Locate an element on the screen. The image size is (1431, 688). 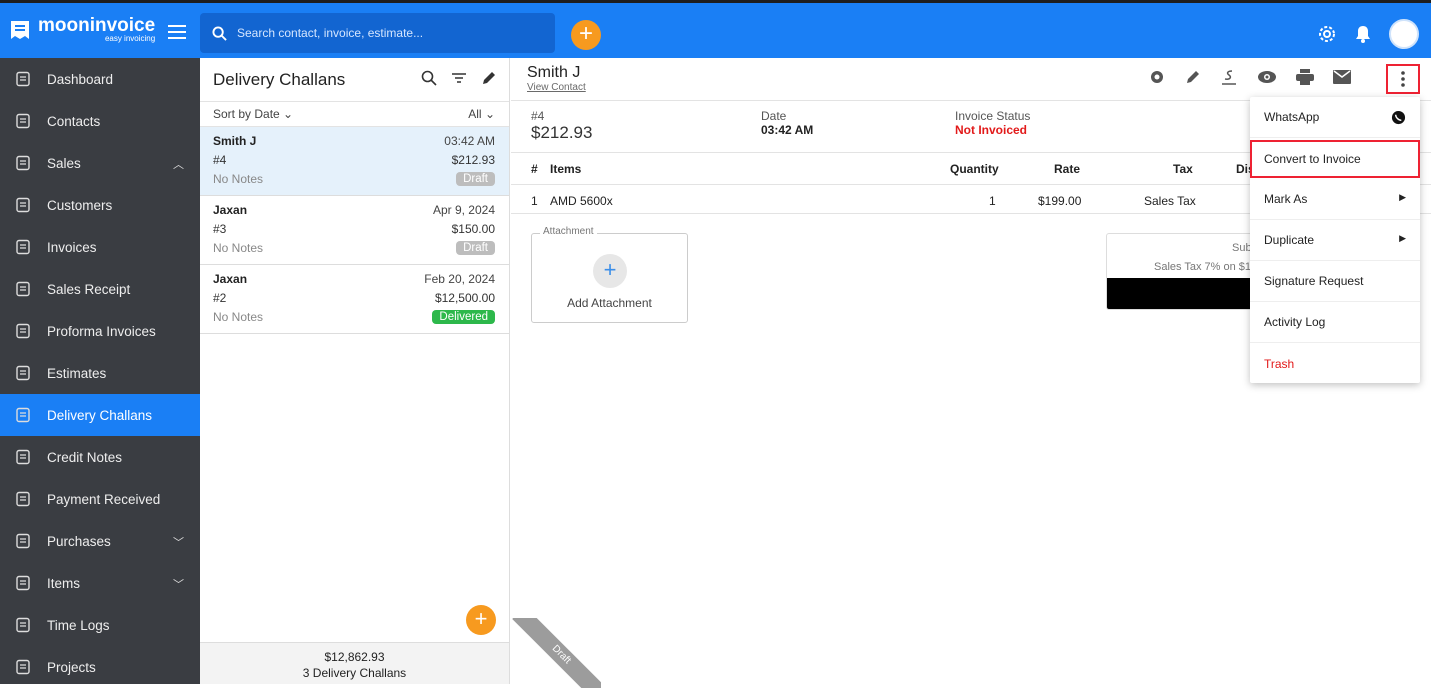
sidebar-item-sales-receipt: Sales Receipt is located at coordinates (100, 289).